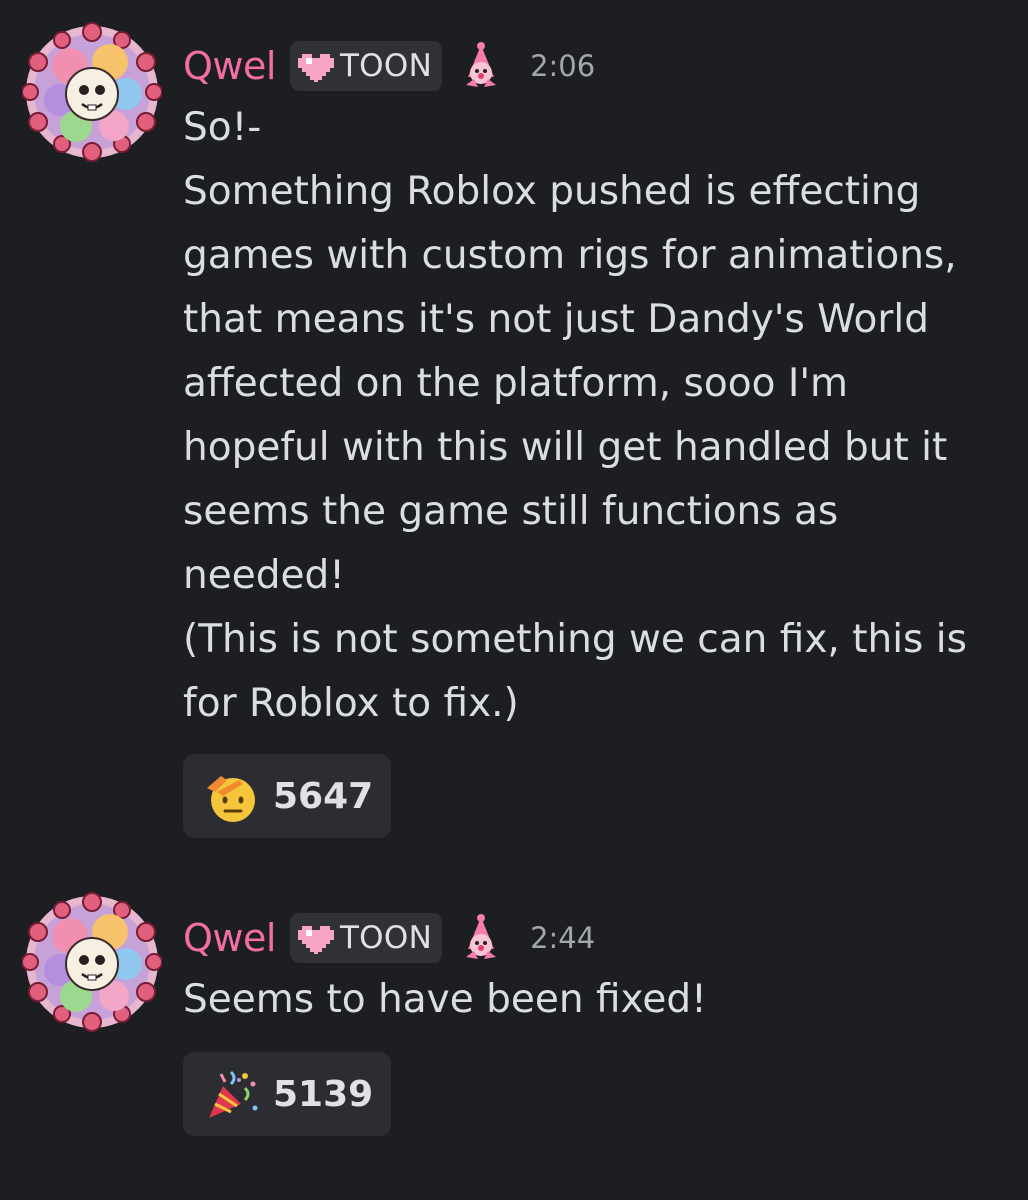  I want to click on message-header: Qwel TOON 2:06, so click(389, 66).